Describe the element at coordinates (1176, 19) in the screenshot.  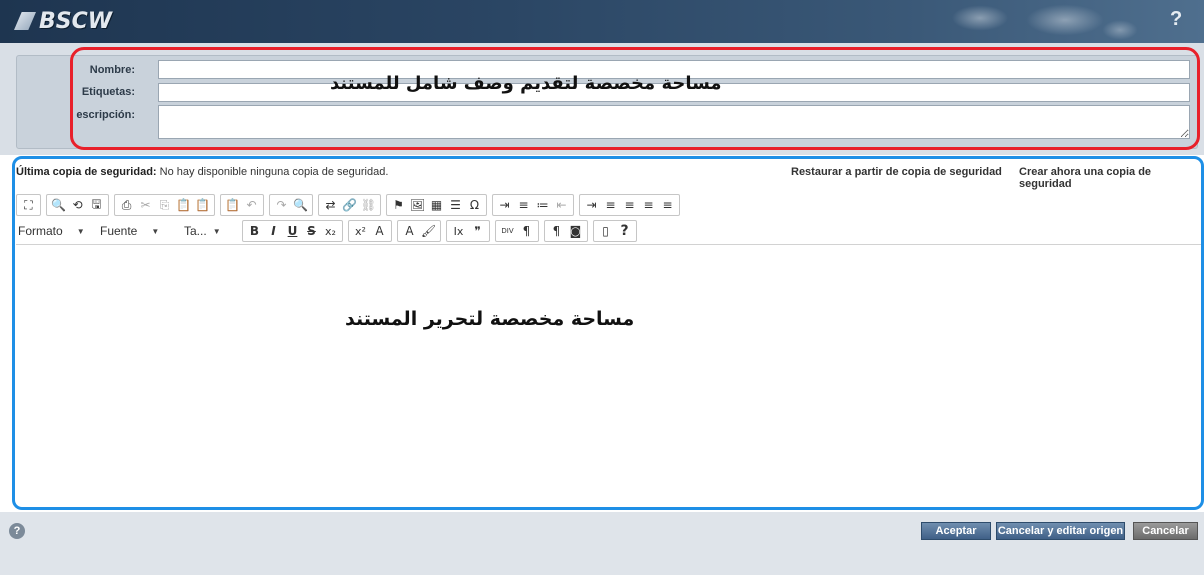
I see `header-help-icon: ?` at that location.